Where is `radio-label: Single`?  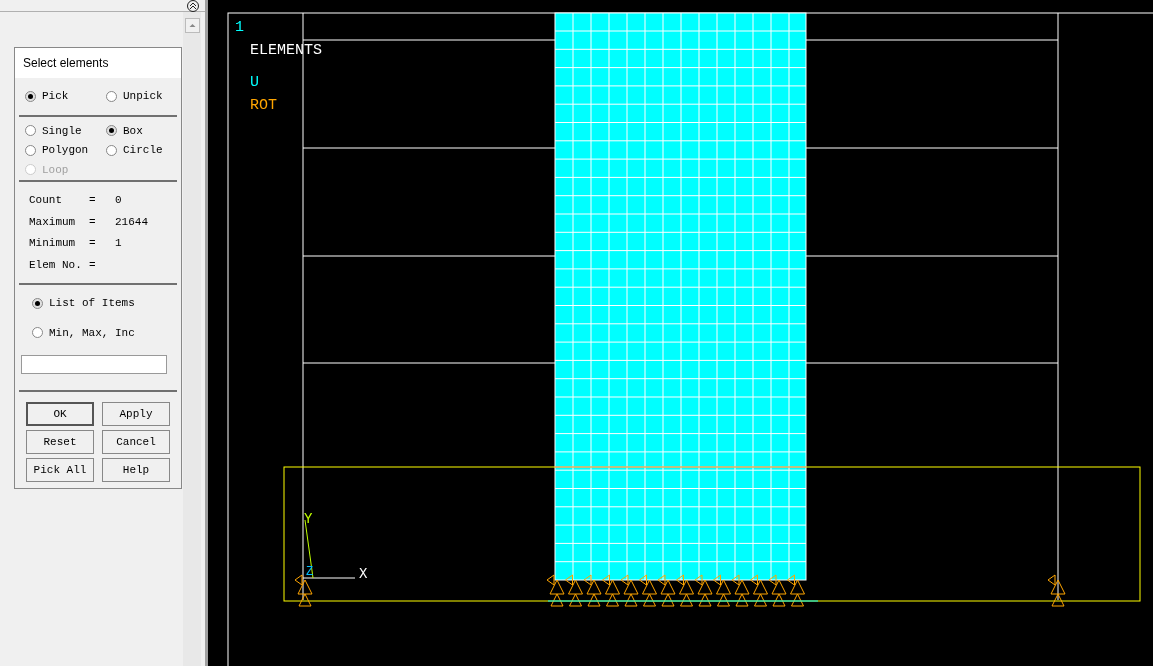
radio-label: Single is located at coordinates (62, 130).